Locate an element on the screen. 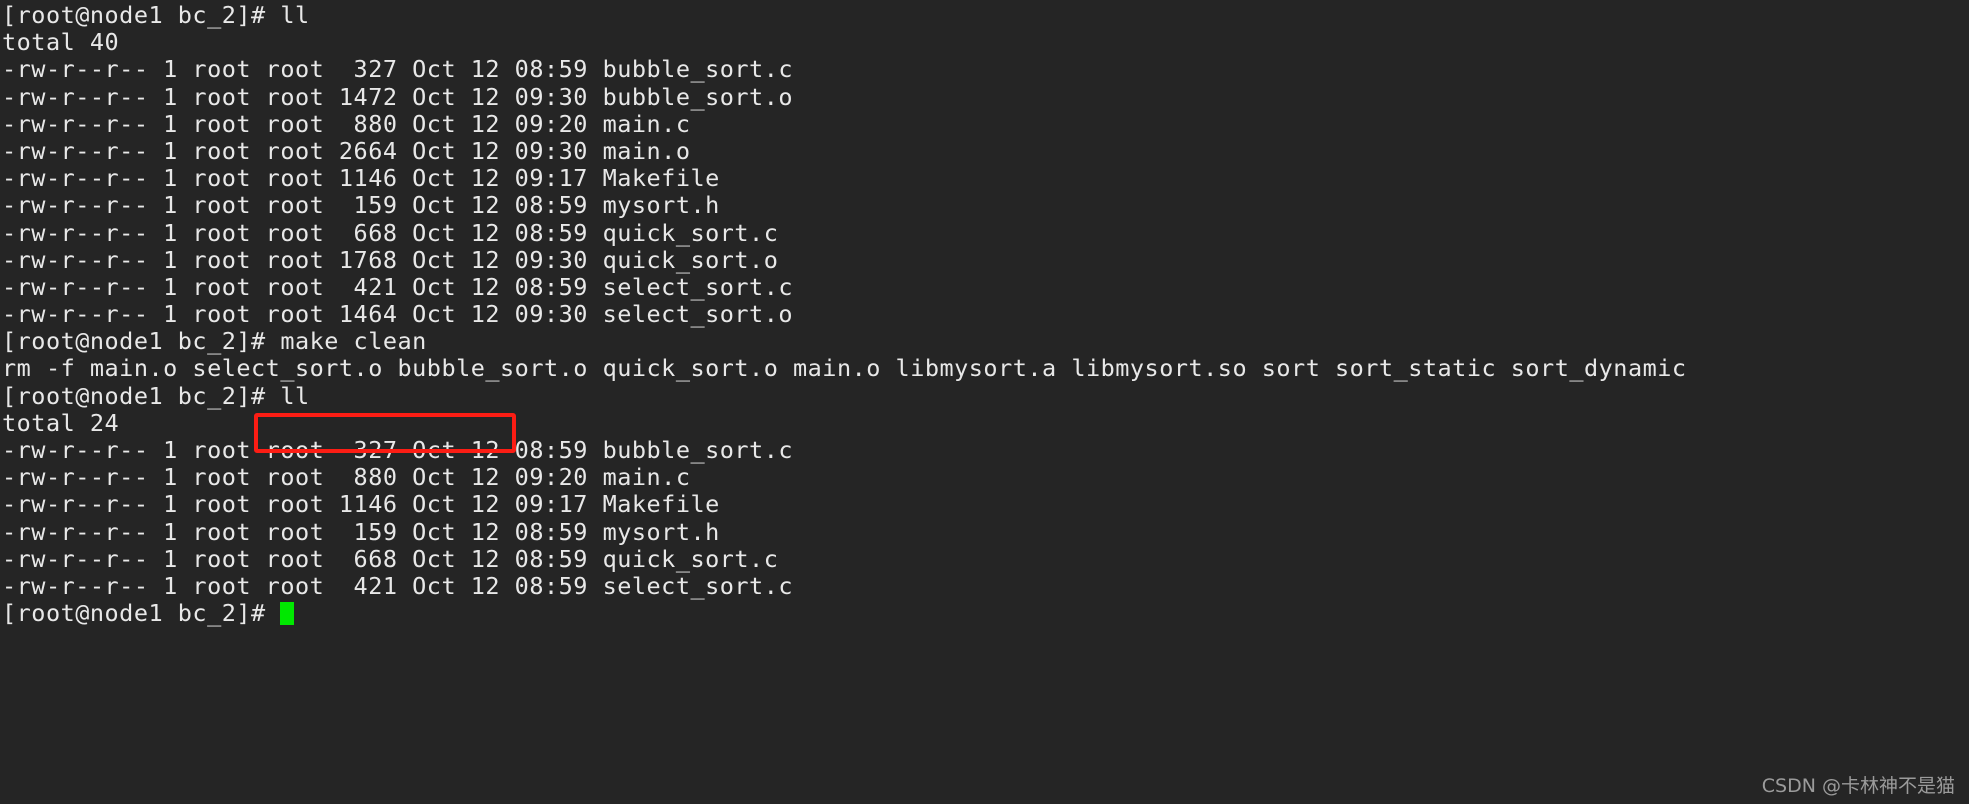 The image size is (1969, 804). terminal-line: total 24 is located at coordinates (61, 422).